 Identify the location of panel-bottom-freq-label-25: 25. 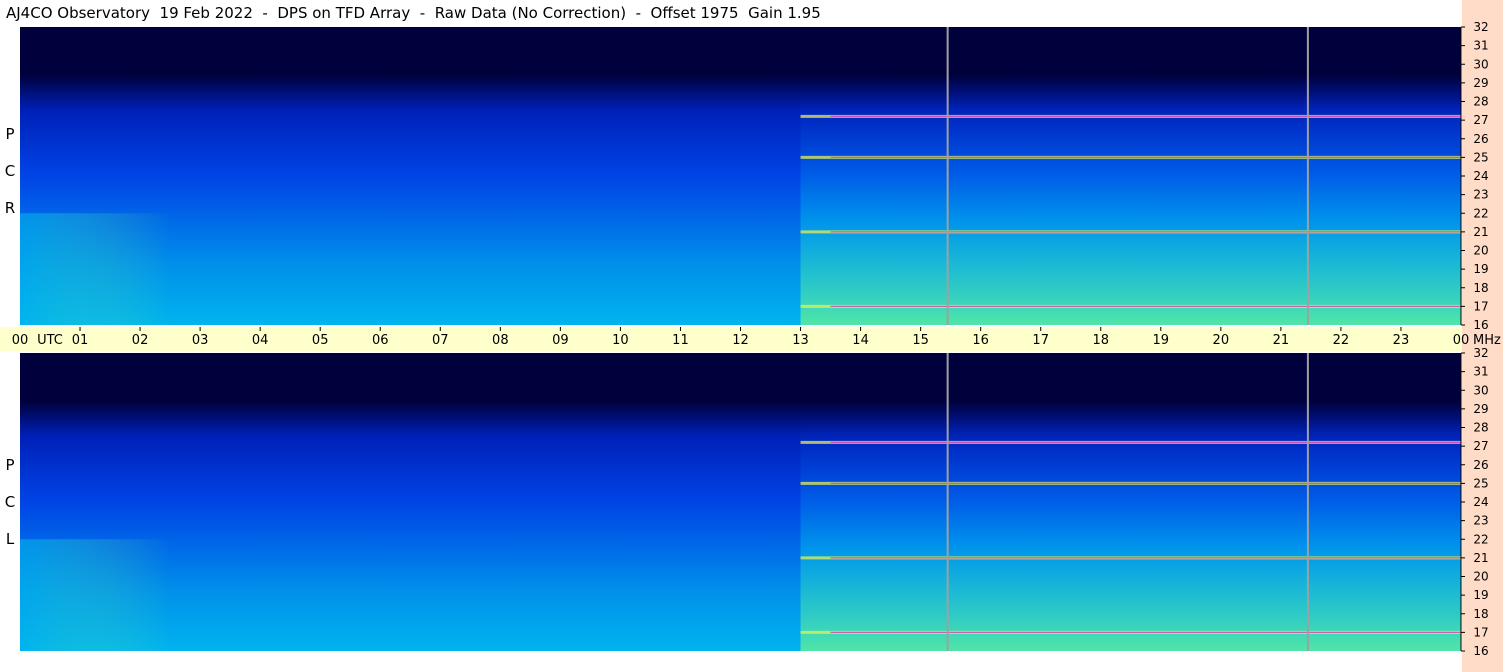
(1480, 483).